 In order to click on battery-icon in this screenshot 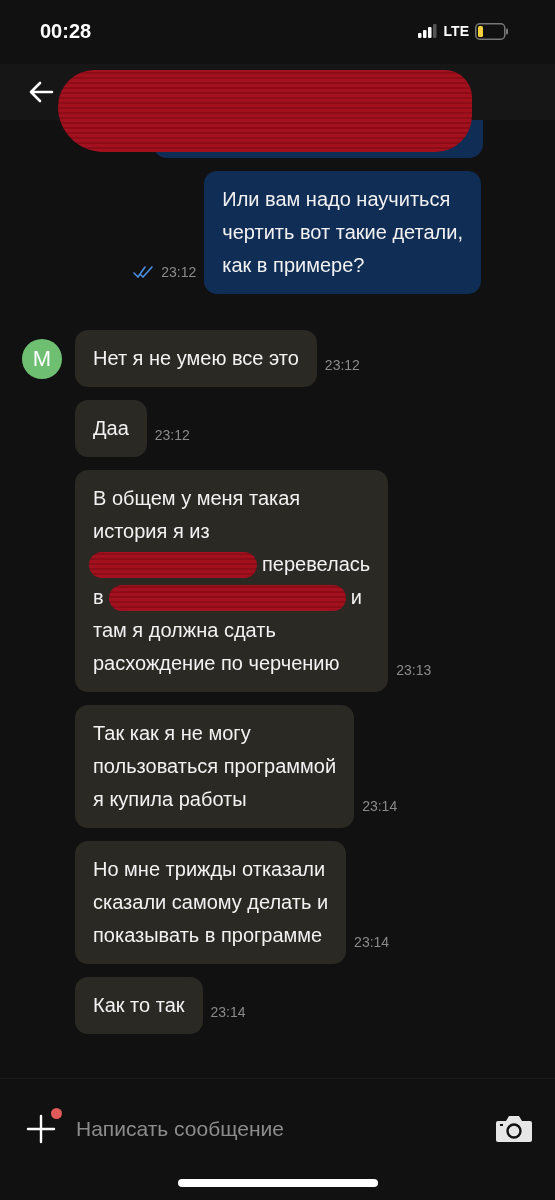, I will do `click(492, 31)`.